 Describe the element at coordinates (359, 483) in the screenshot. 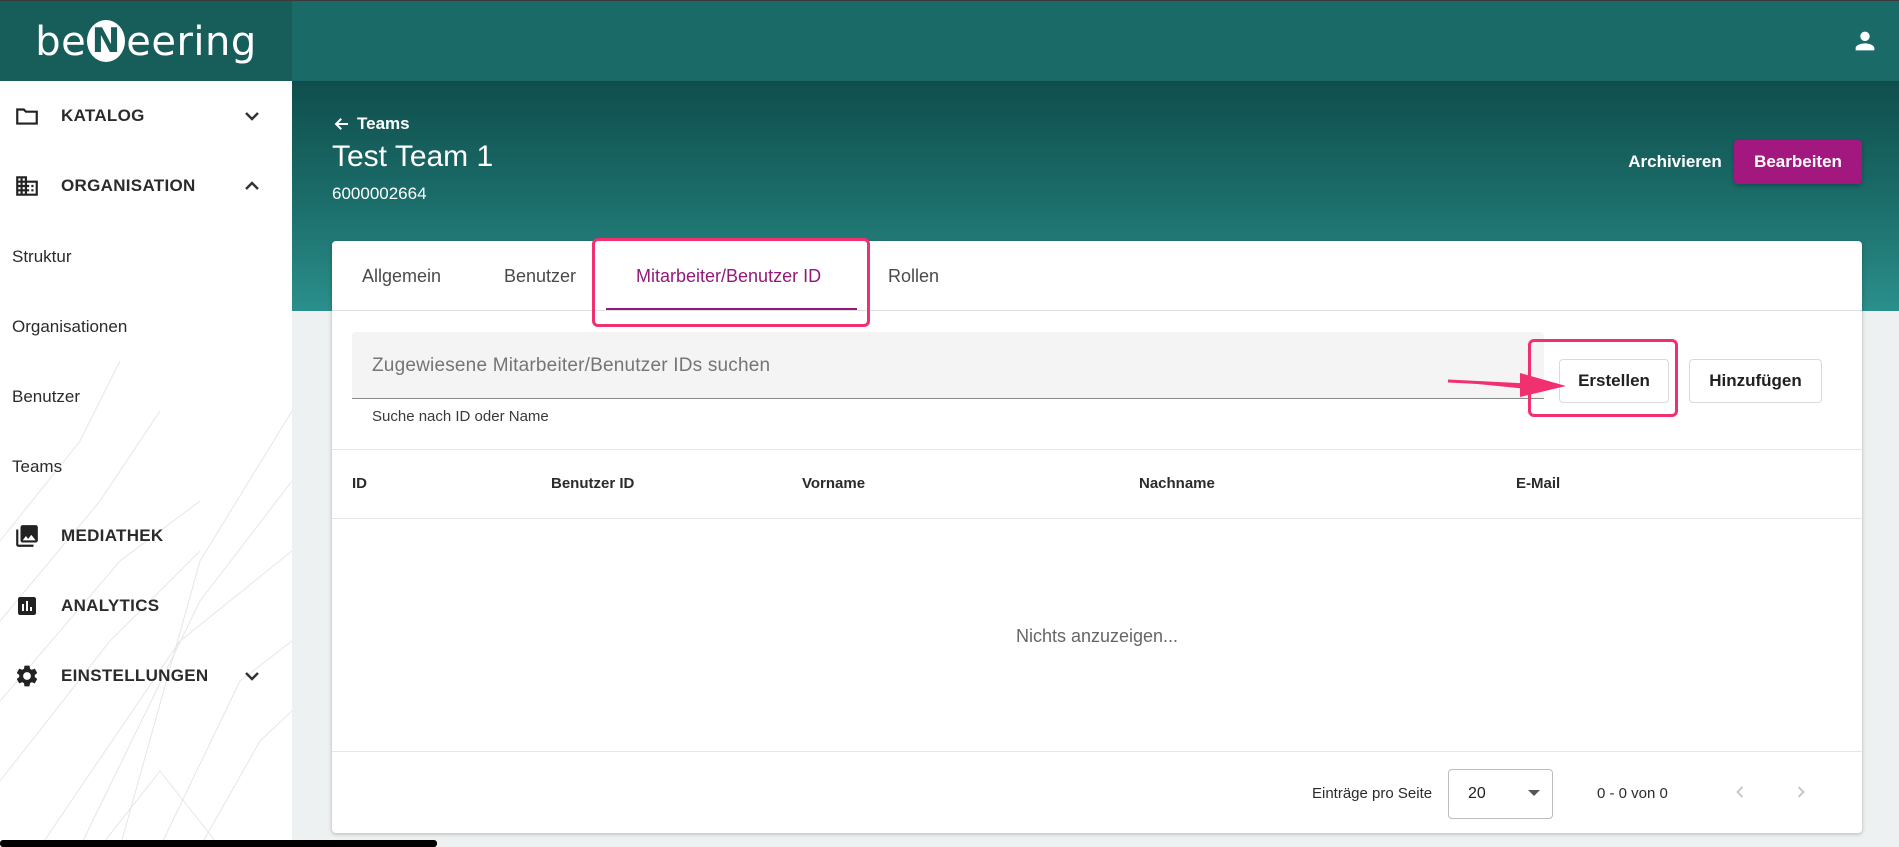

I see `column-header-id: ID` at that location.